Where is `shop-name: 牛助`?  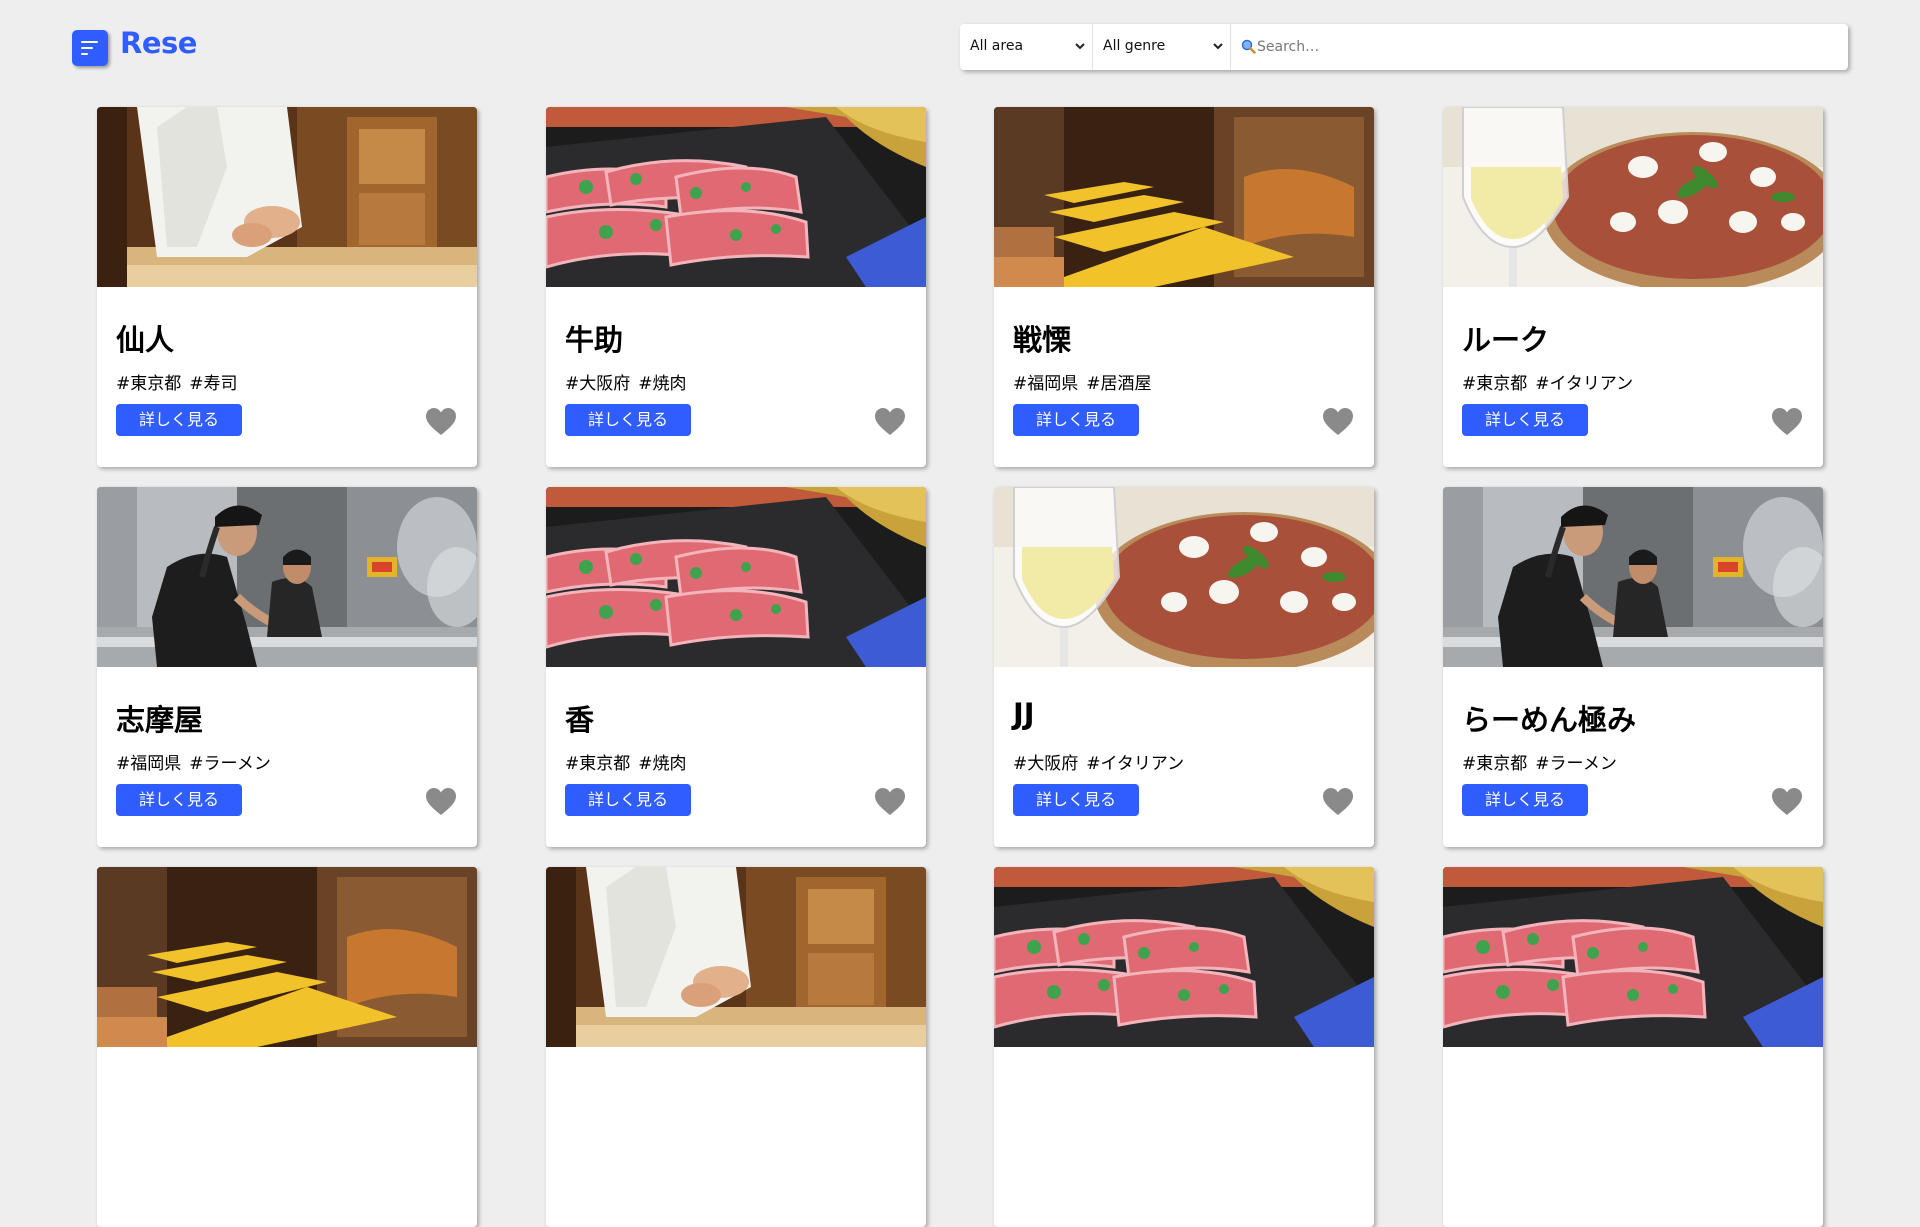
shop-name: 牛助 is located at coordinates (594, 340).